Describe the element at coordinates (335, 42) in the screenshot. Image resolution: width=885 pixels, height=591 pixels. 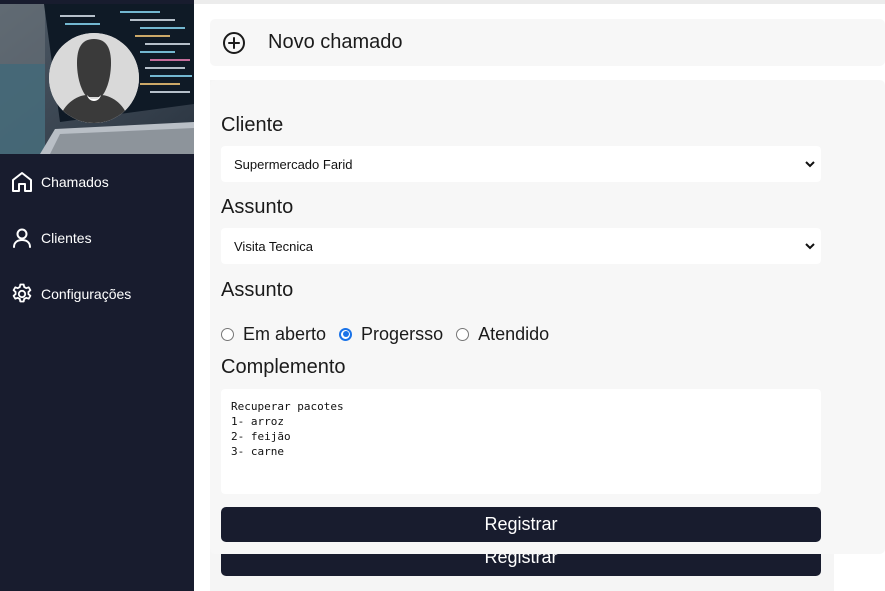
I see `page-title: Novo chamado` at that location.